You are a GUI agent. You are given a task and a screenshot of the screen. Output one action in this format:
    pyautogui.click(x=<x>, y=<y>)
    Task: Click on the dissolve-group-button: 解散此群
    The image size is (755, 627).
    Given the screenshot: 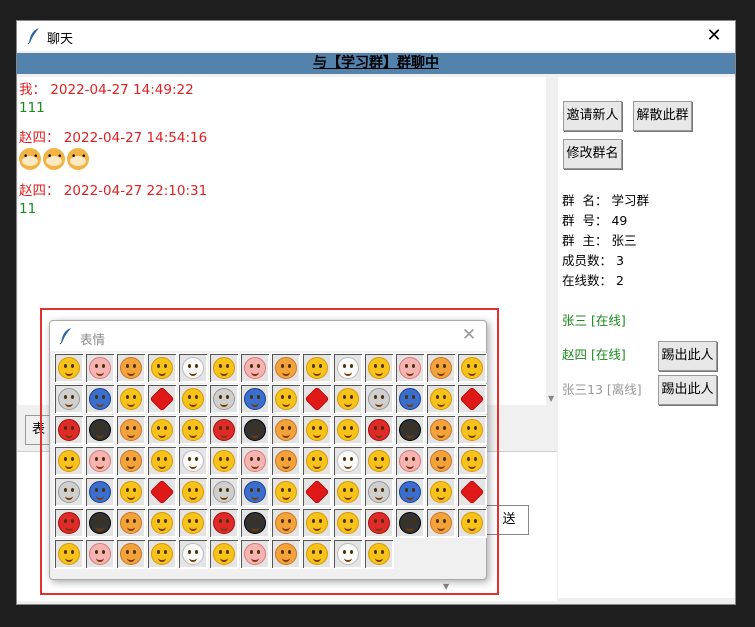 What is the action you would take?
    pyautogui.click(x=662, y=116)
    